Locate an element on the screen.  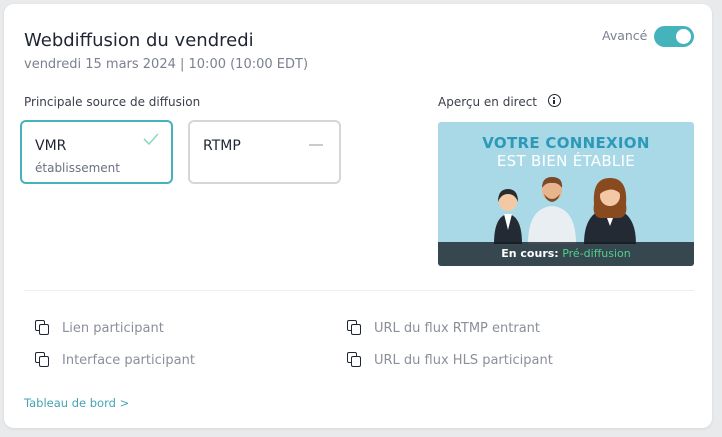
dashboard-link: Tableau de bord > is located at coordinates (76, 403).